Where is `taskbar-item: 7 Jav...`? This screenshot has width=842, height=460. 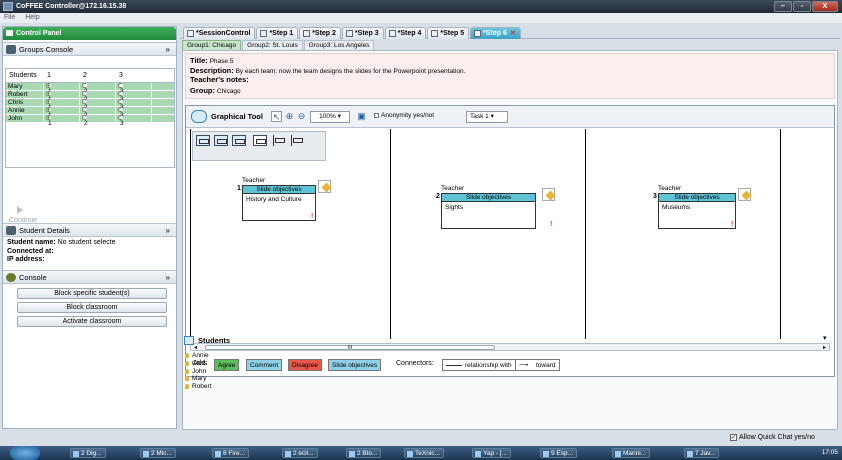 taskbar-item: 7 Jav... is located at coordinates (702, 453).